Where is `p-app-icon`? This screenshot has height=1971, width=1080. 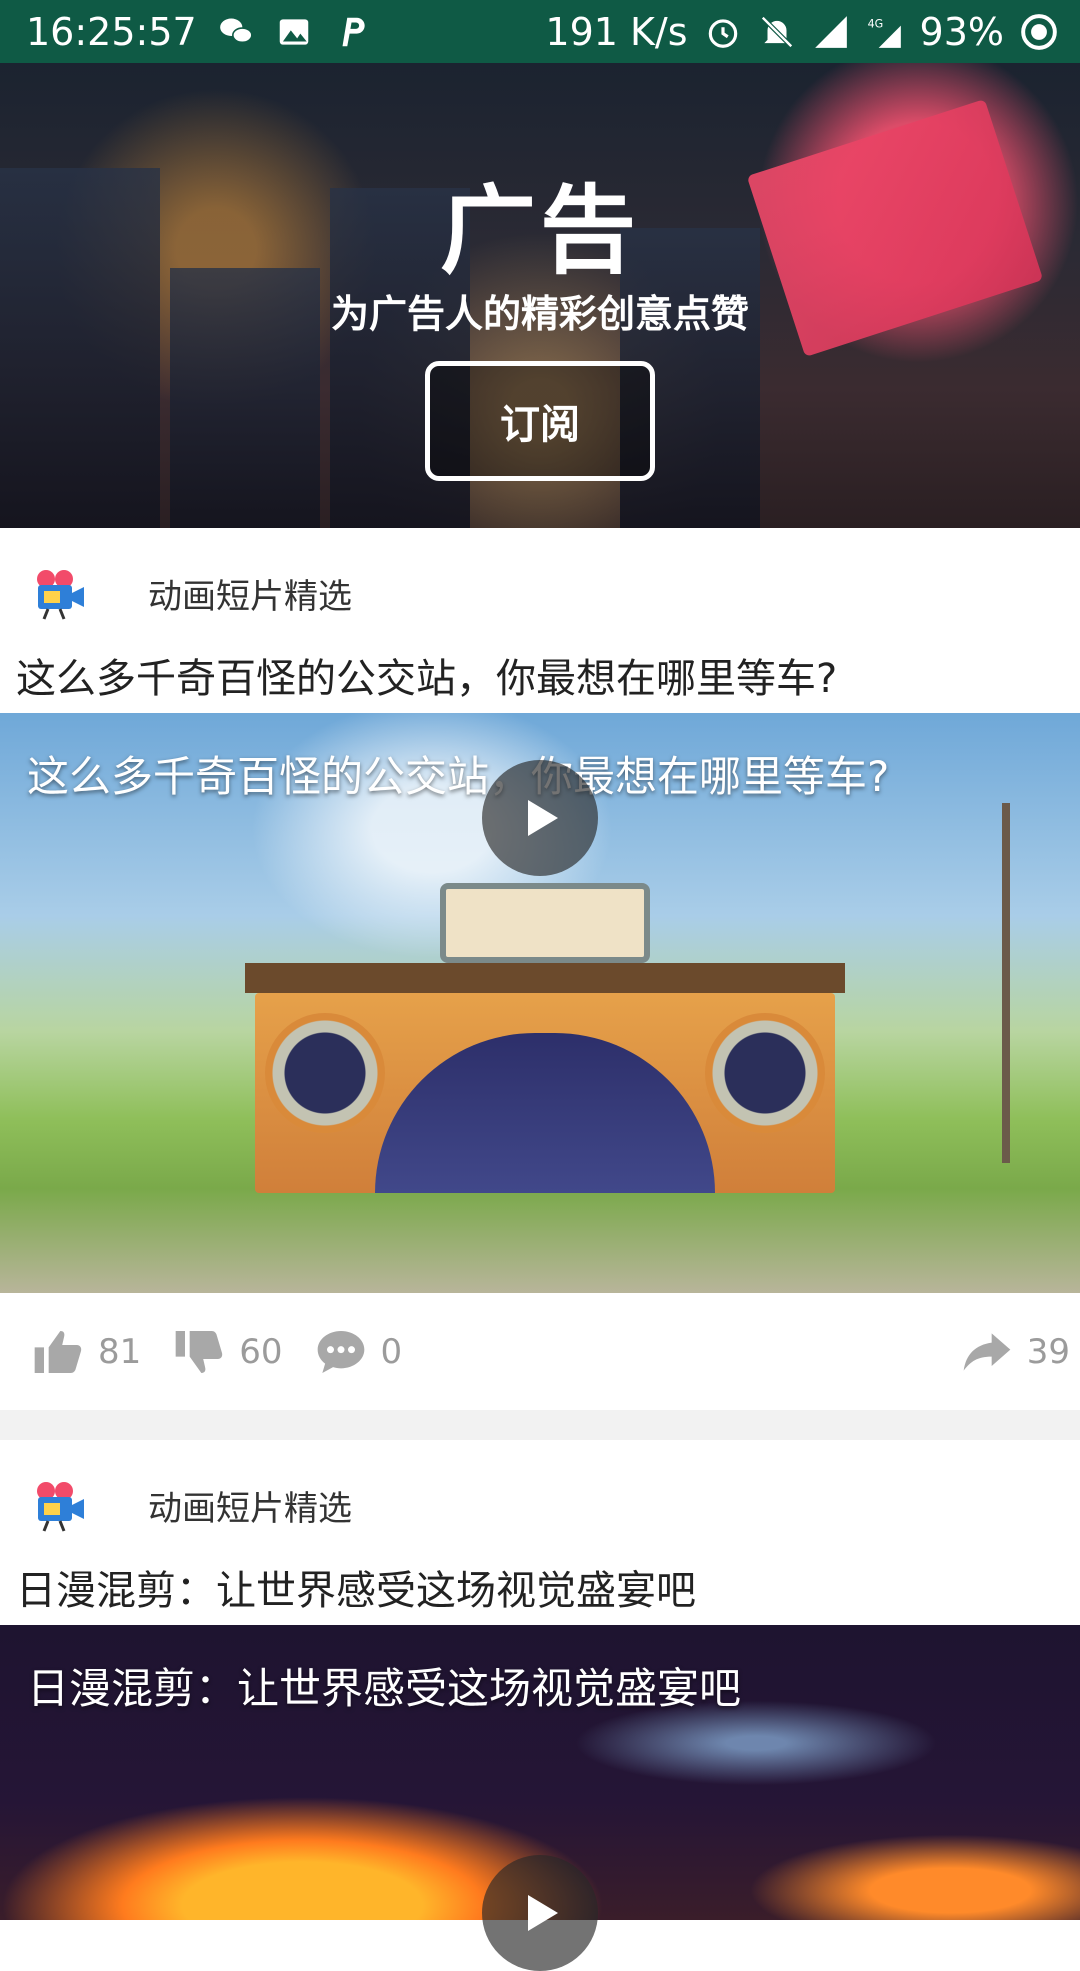
p-app-icon is located at coordinates (352, 32).